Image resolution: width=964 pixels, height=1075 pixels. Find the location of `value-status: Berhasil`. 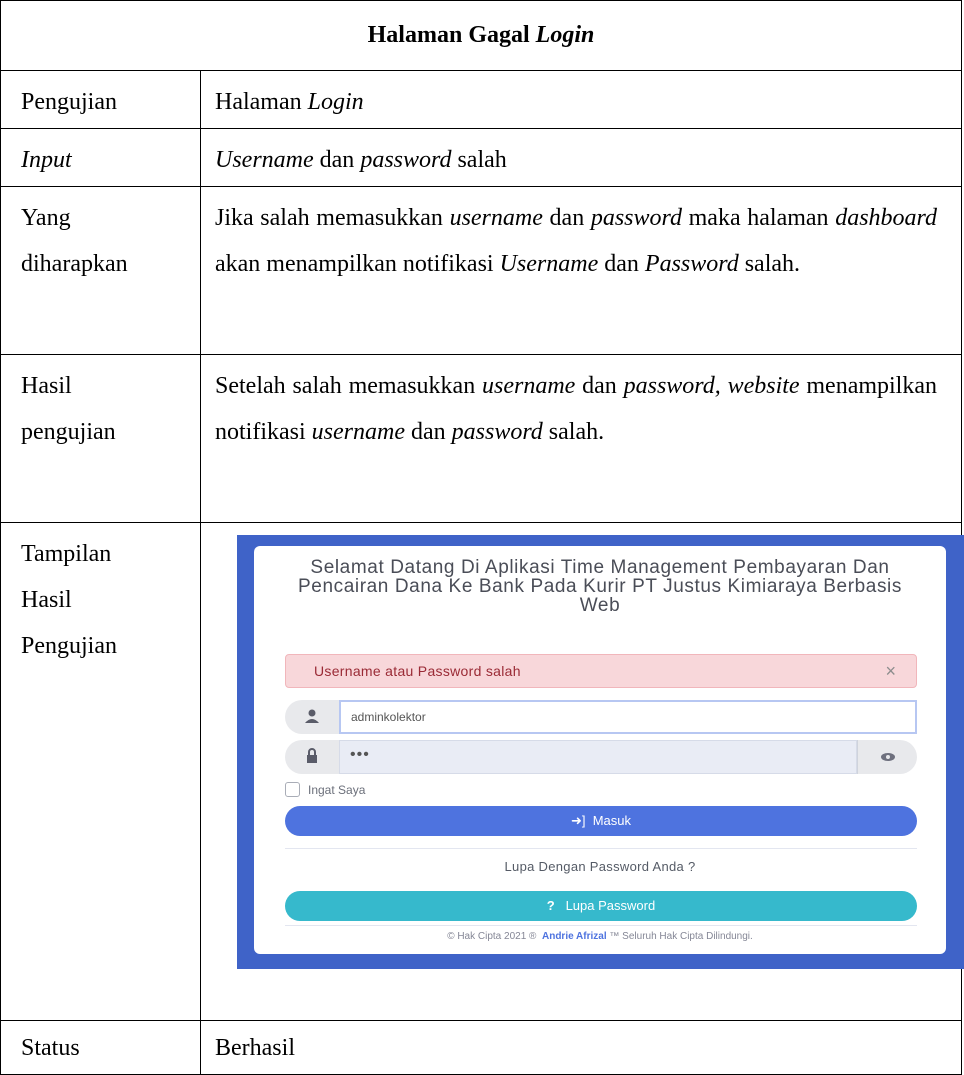

value-status: Berhasil is located at coordinates (255, 1048).